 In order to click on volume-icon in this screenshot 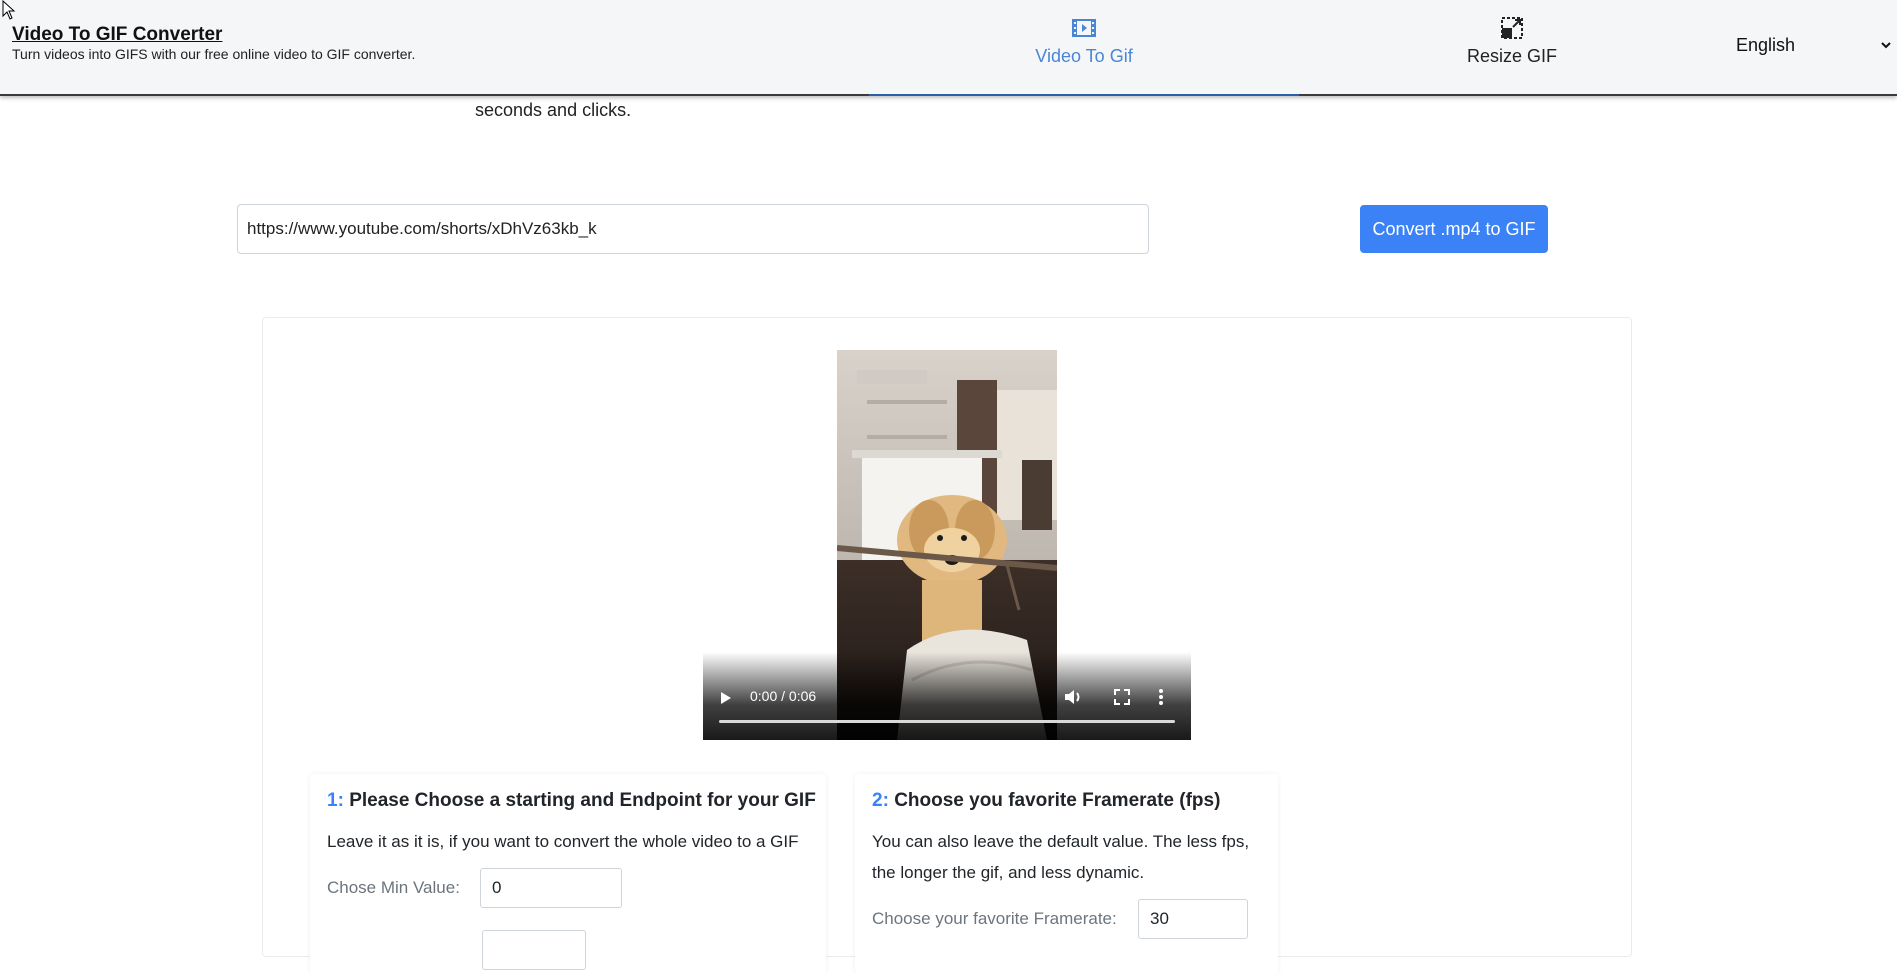, I will do `click(1073, 697)`.